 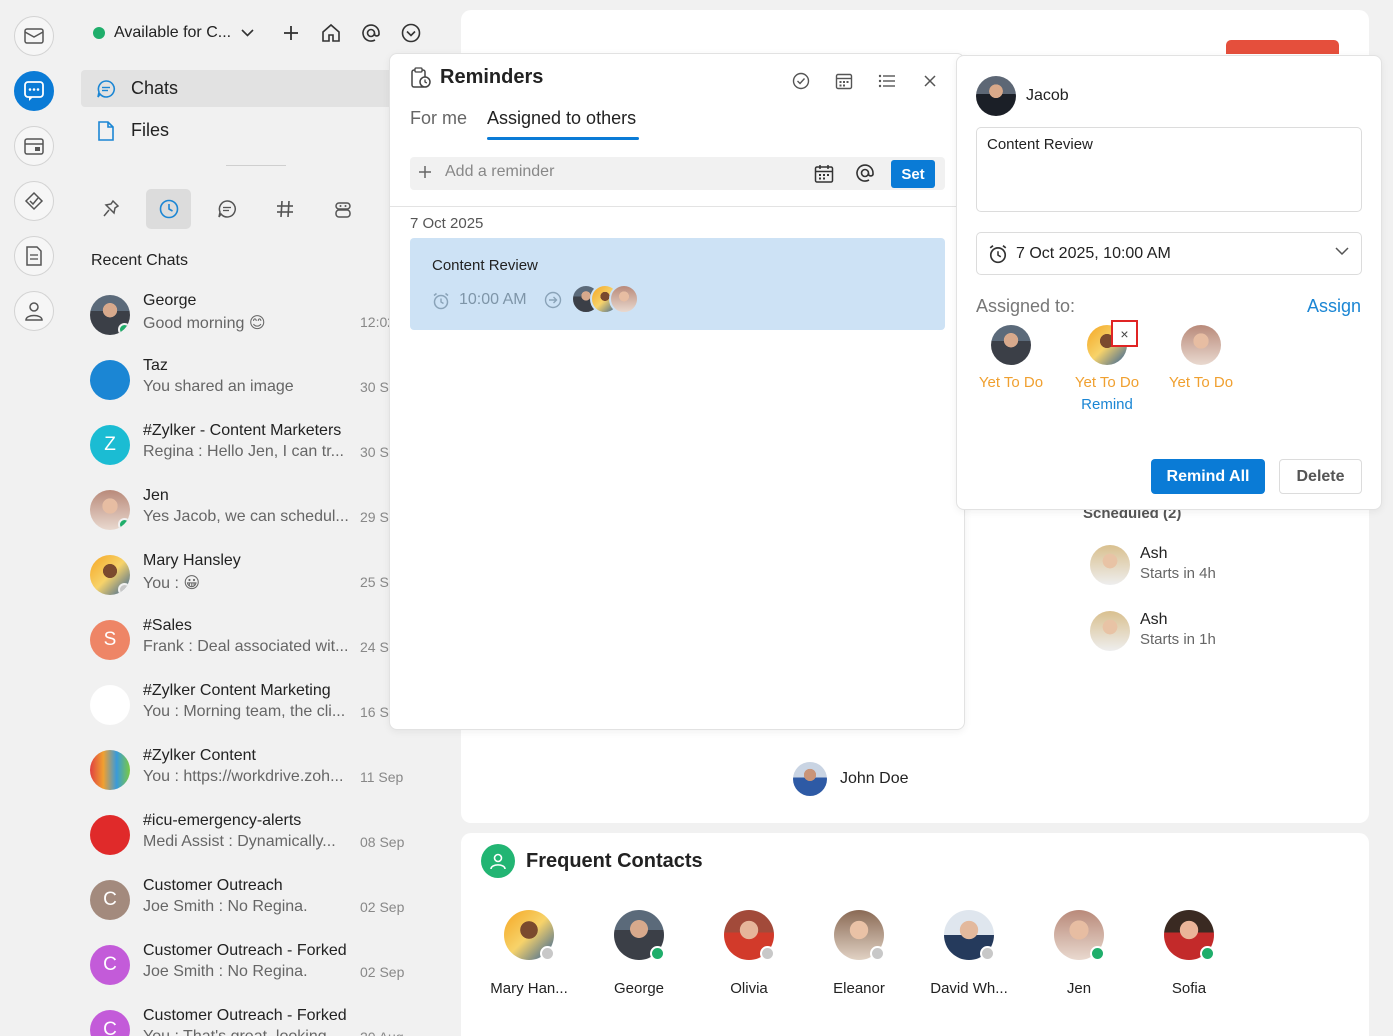 I want to click on assignee-status: Yet To Do, so click(x=1107, y=382).